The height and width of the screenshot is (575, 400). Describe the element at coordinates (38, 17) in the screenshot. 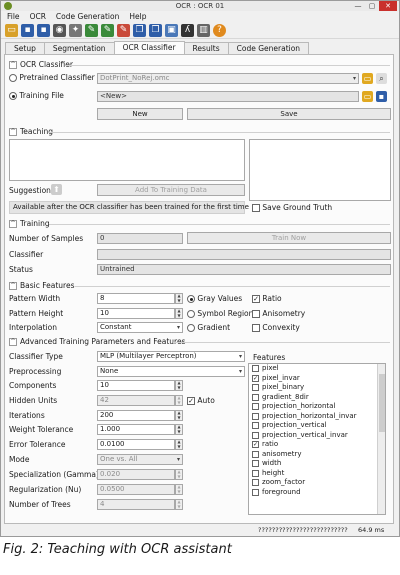

I see `menu-ocr: OCR` at that location.